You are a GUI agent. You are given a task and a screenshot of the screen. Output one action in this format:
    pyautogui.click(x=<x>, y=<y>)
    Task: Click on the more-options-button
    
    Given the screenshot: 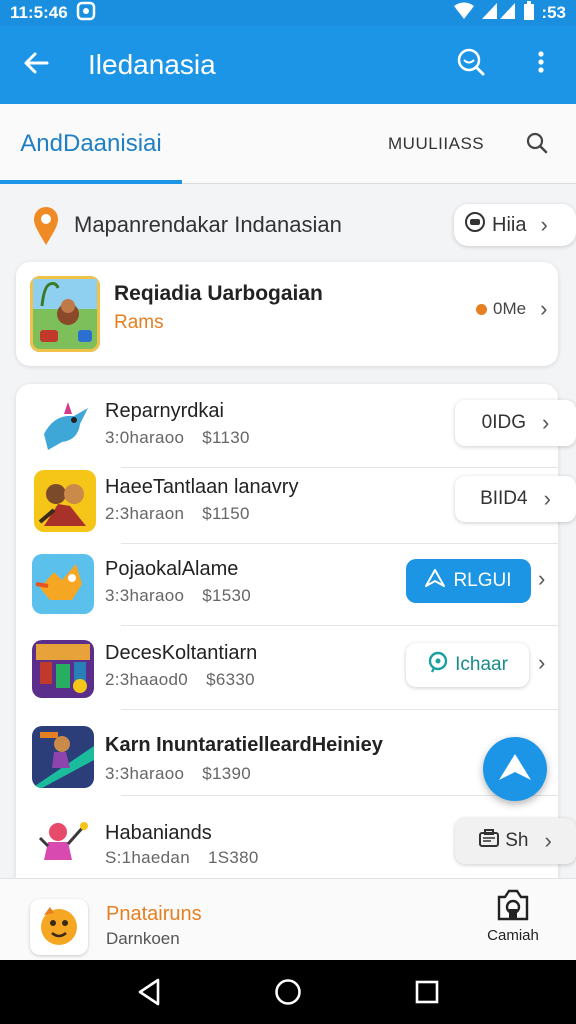 What is the action you would take?
    pyautogui.click(x=541, y=65)
    